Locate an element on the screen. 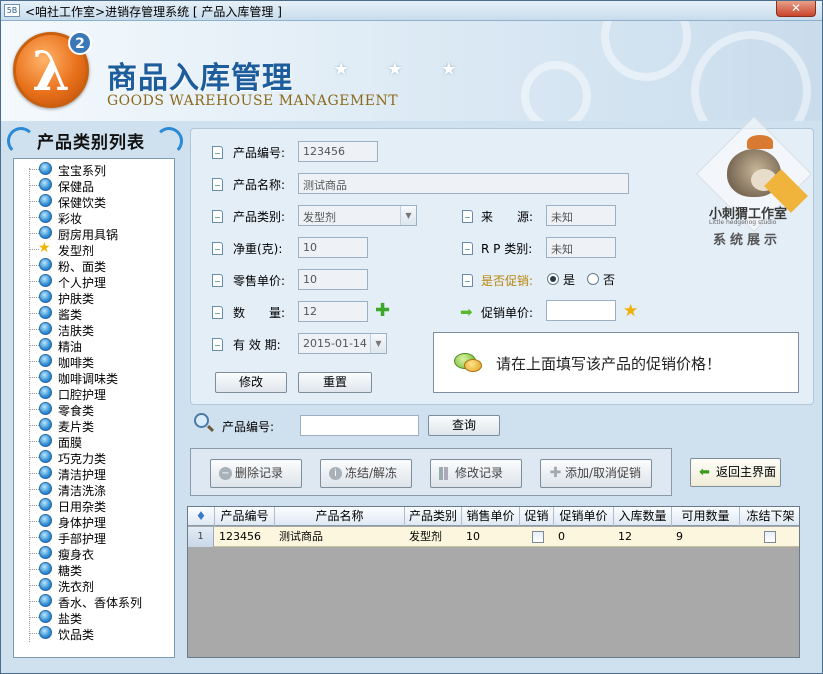 This screenshot has height=674, width=823. search-button: 查询 is located at coordinates (464, 425).